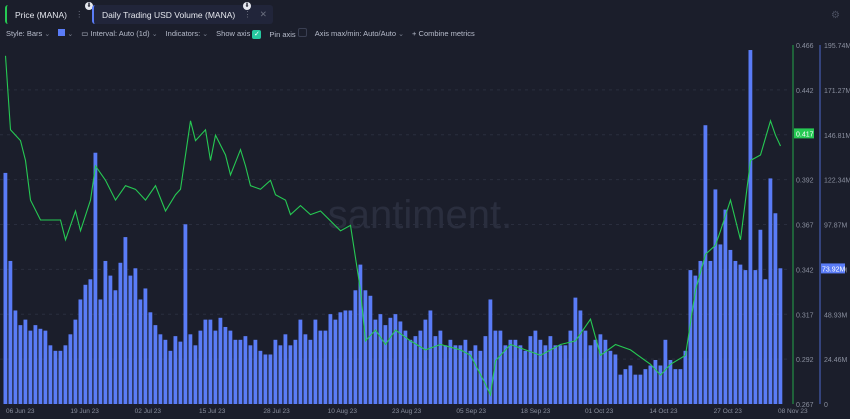 The height and width of the screenshot is (419, 850). What do you see at coordinates (837, 136) in the screenshot?
I see `volume-tick-label: 146.81M` at bounding box center [837, 136].